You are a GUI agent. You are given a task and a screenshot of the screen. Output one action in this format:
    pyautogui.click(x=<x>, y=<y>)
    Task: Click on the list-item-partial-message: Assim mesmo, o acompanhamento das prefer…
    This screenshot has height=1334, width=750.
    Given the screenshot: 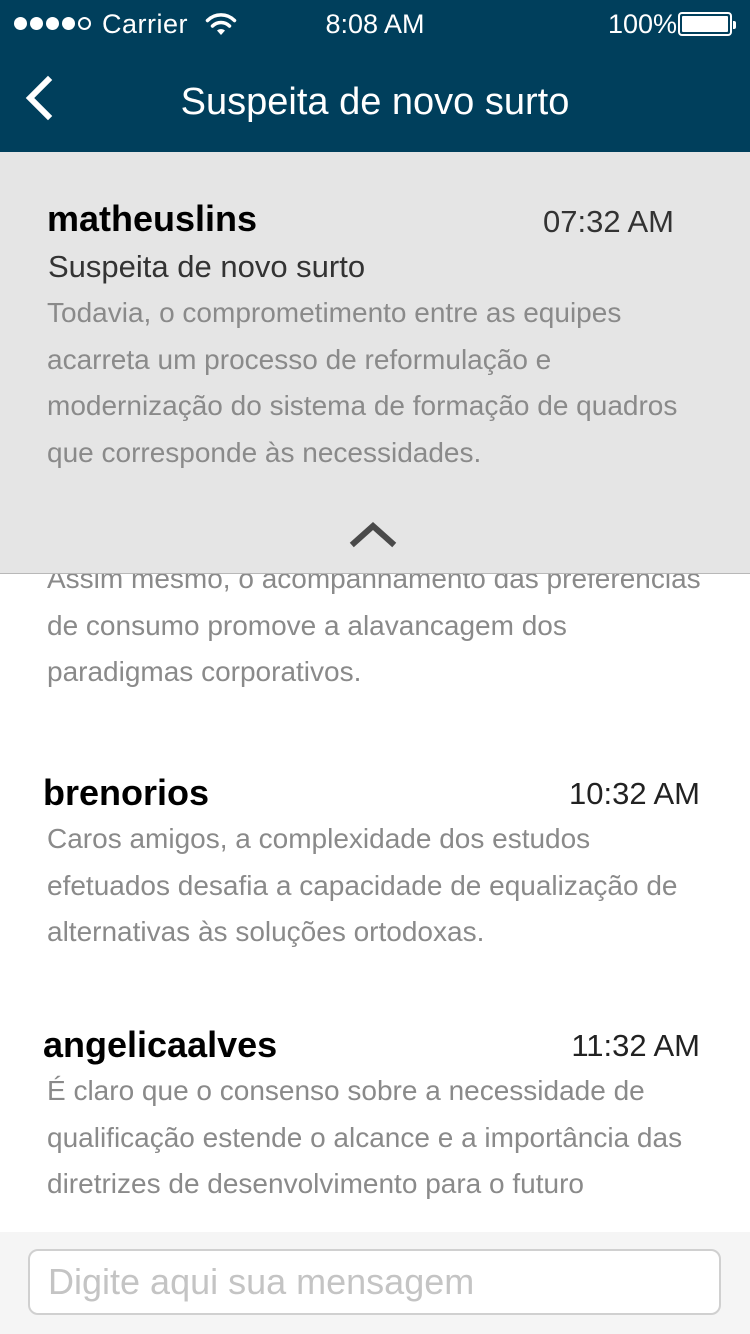 What is the action you would take?
    pyautogui.click(x=374, y=625)
    